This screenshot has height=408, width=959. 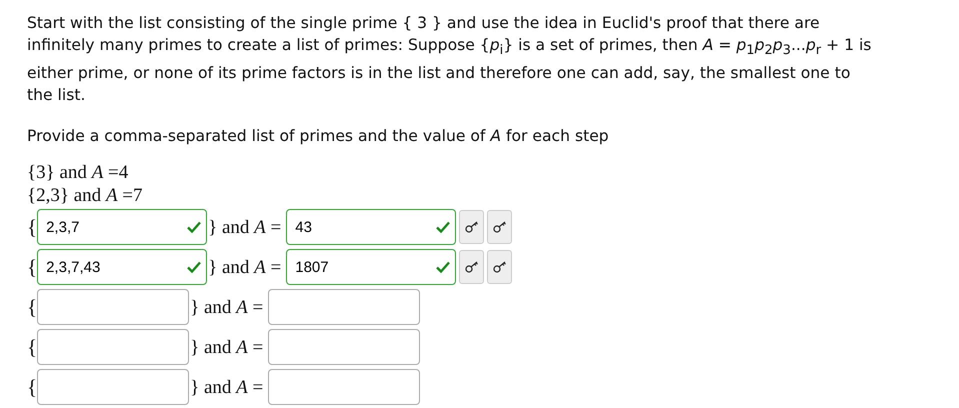 What do you see at coordinates (371, 267) in the screenshot?
I see `a-value-field: 1807` at bounding box center [371, 267].